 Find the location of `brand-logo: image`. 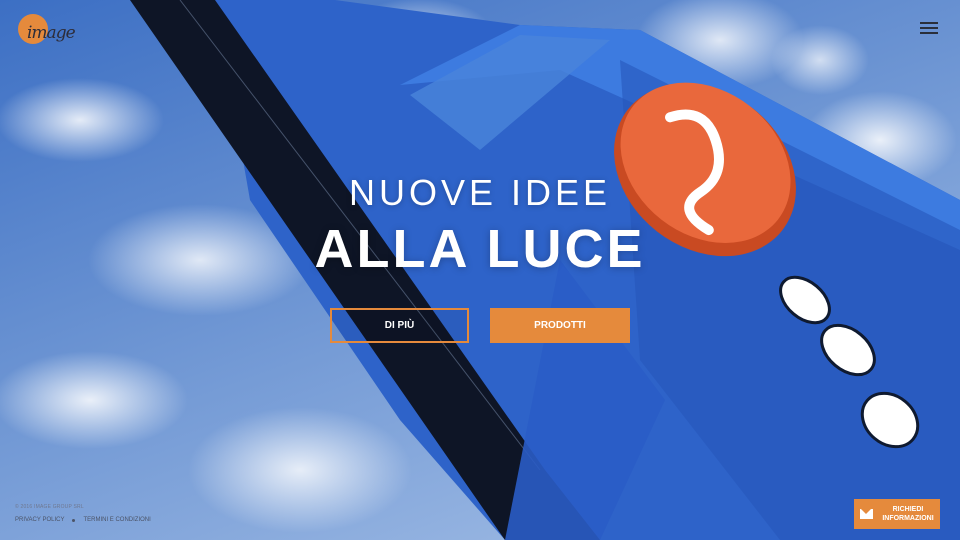

brand-logo: image is located at coordinates (48, 31).